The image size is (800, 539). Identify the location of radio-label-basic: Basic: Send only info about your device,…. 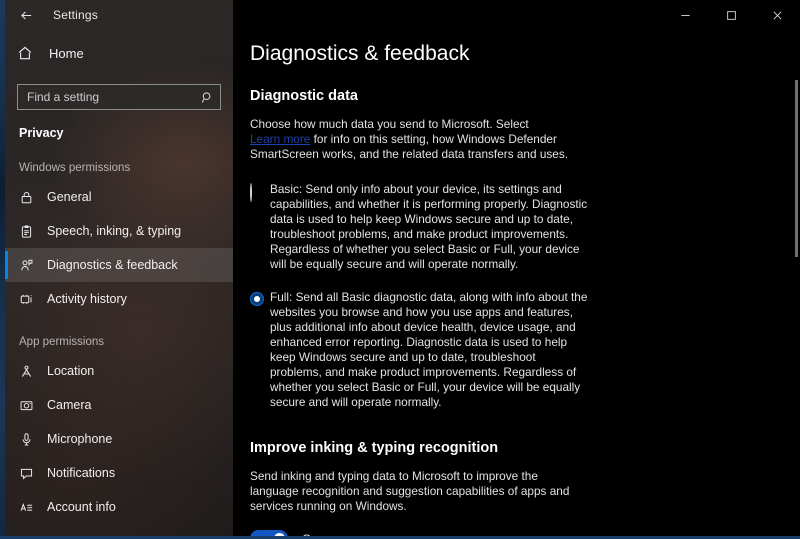
(429, 226).